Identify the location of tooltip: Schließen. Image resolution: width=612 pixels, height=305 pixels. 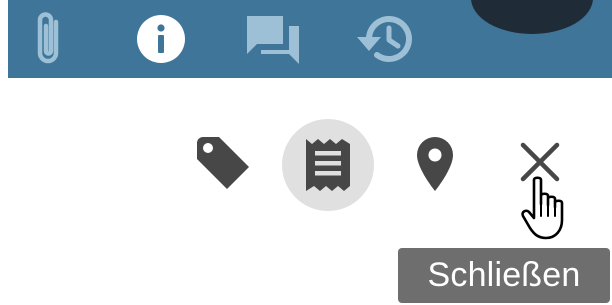
(504, 275).